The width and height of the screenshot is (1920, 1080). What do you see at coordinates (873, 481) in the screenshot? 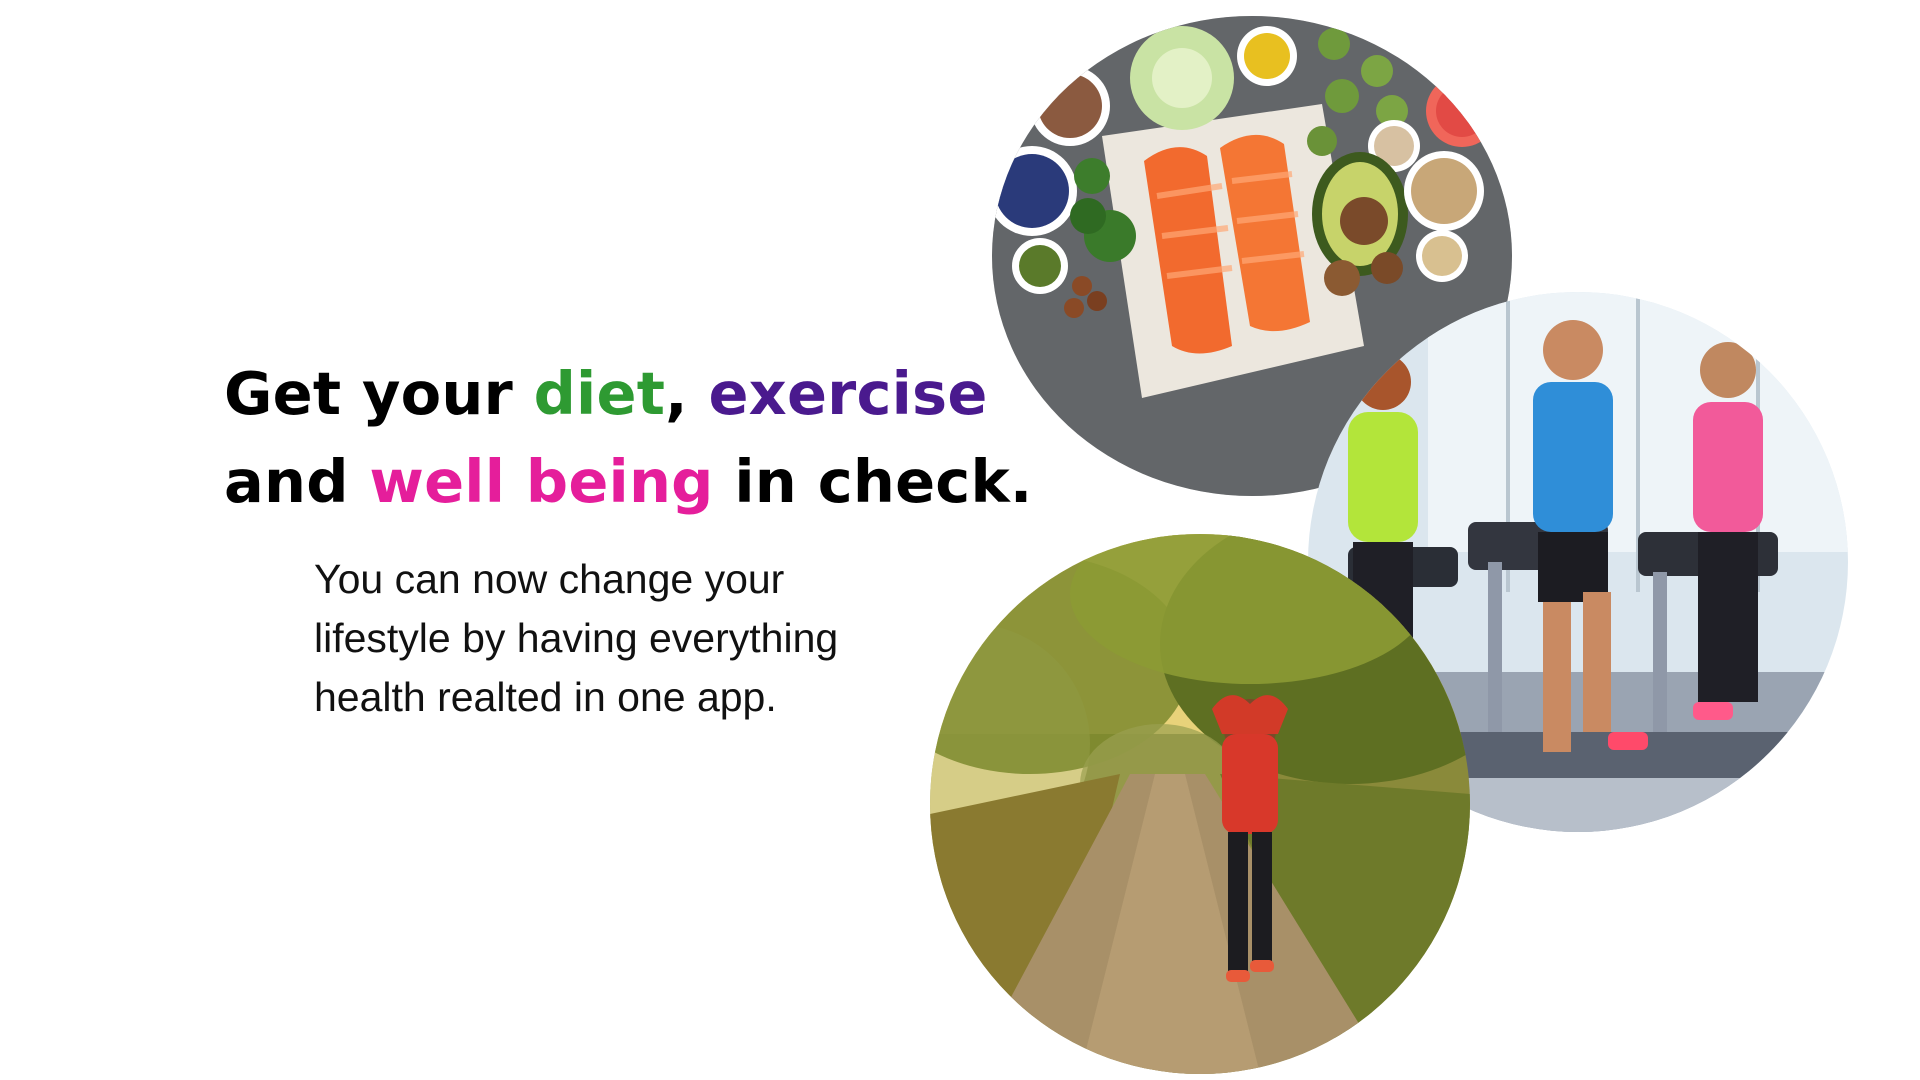
I see `headline-text: in check.` at bounding box center [873, 481].